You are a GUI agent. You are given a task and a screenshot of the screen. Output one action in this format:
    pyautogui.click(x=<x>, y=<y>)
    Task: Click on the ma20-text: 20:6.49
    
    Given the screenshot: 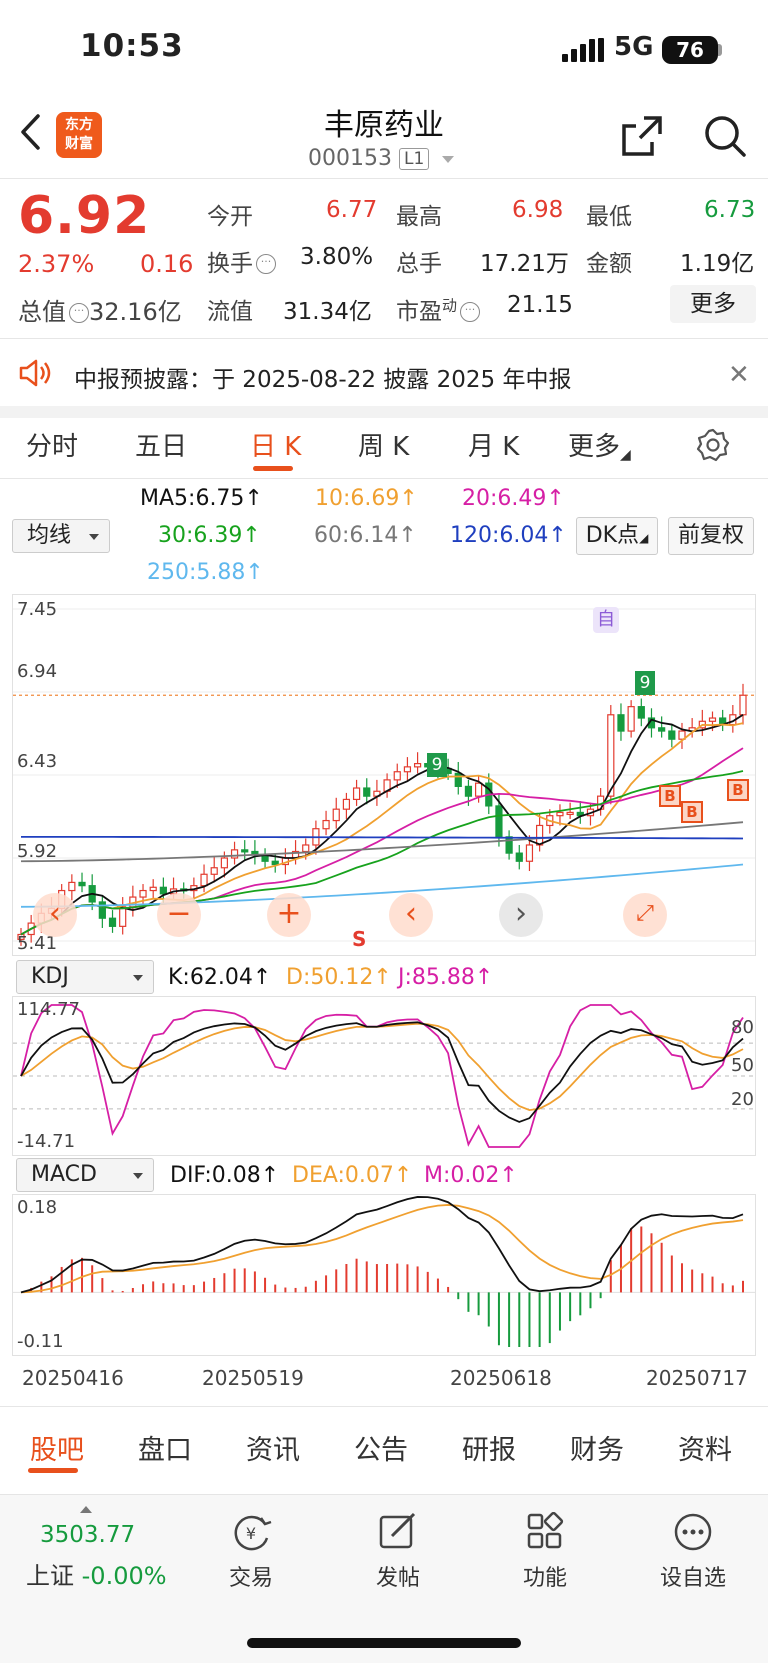 What is the action you would take?
    pyautogui.click(x=504, y=498)
    